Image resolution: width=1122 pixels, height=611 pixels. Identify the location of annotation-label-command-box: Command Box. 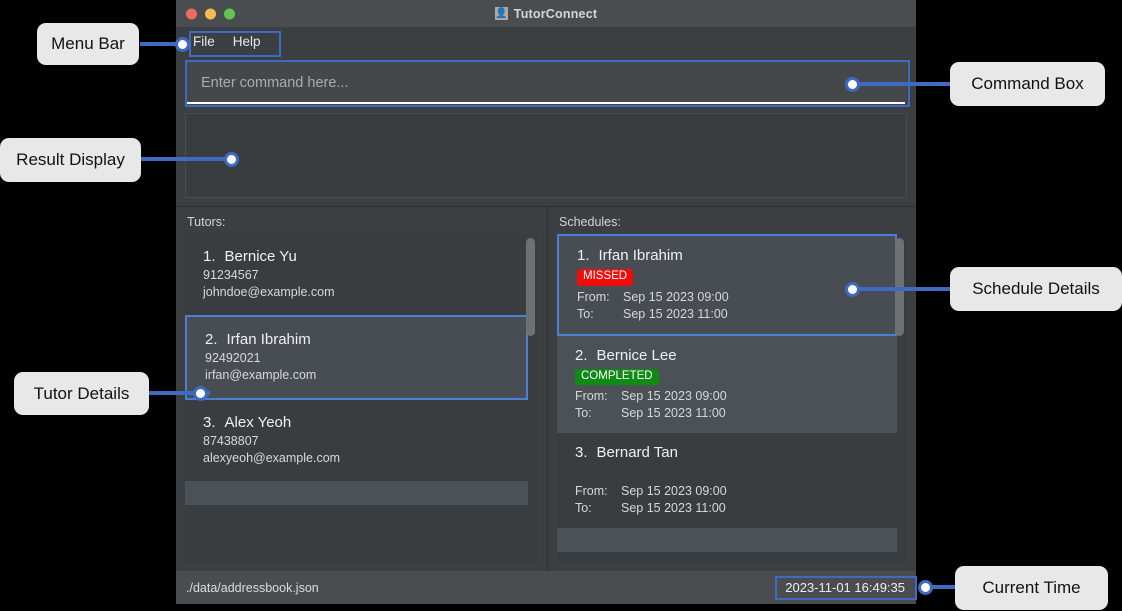
(1027, 84).